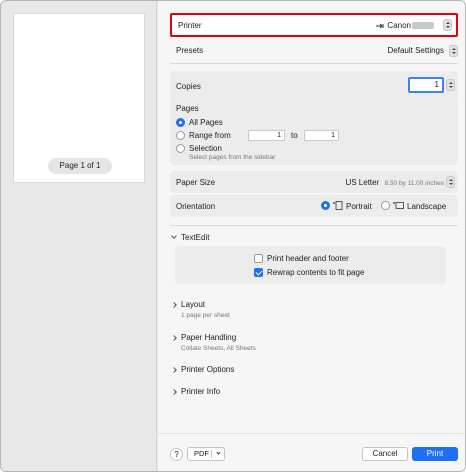 Image resolution: width=466 pixels, height=472 pixels. I want to click on layout-section-header: Layout, so click(188, 304).